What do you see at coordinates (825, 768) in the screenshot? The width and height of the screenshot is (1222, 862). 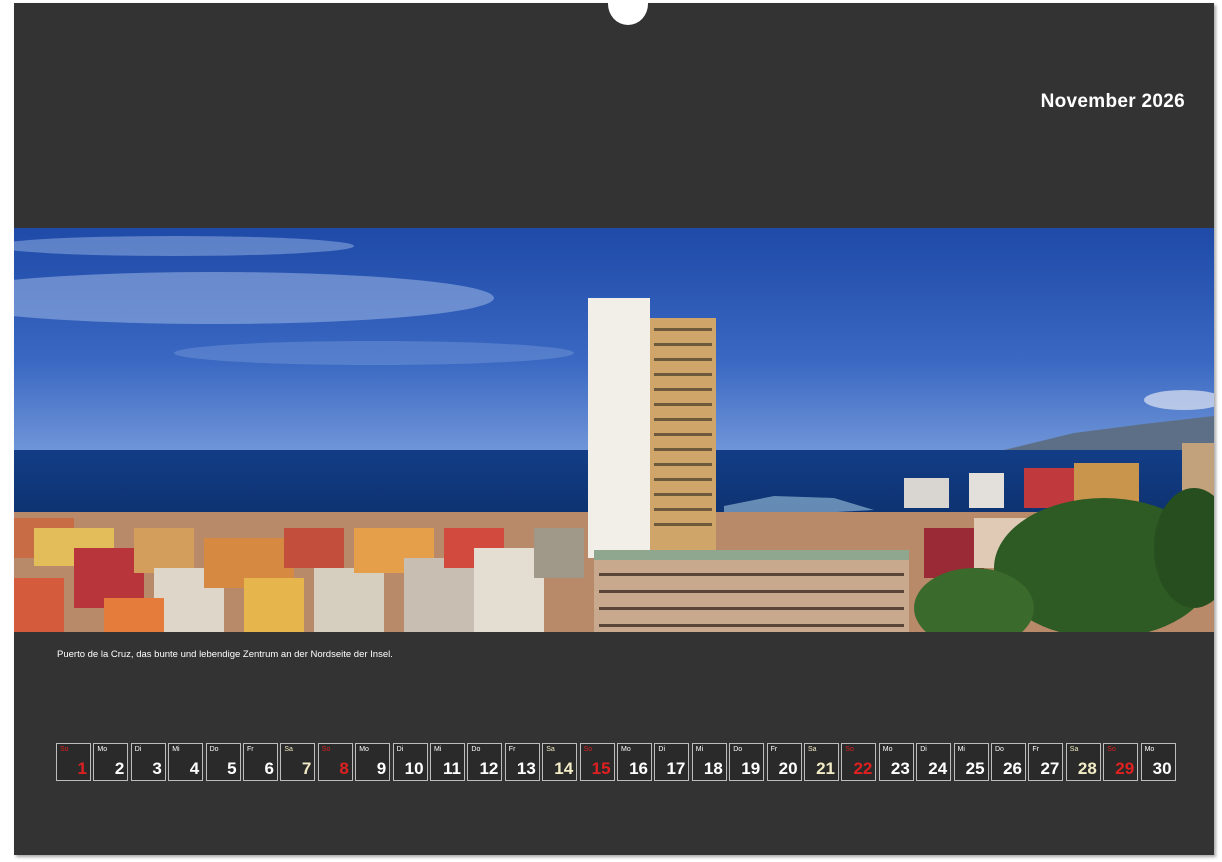 I see `day-number: 21` at bounding box center [825, 768].